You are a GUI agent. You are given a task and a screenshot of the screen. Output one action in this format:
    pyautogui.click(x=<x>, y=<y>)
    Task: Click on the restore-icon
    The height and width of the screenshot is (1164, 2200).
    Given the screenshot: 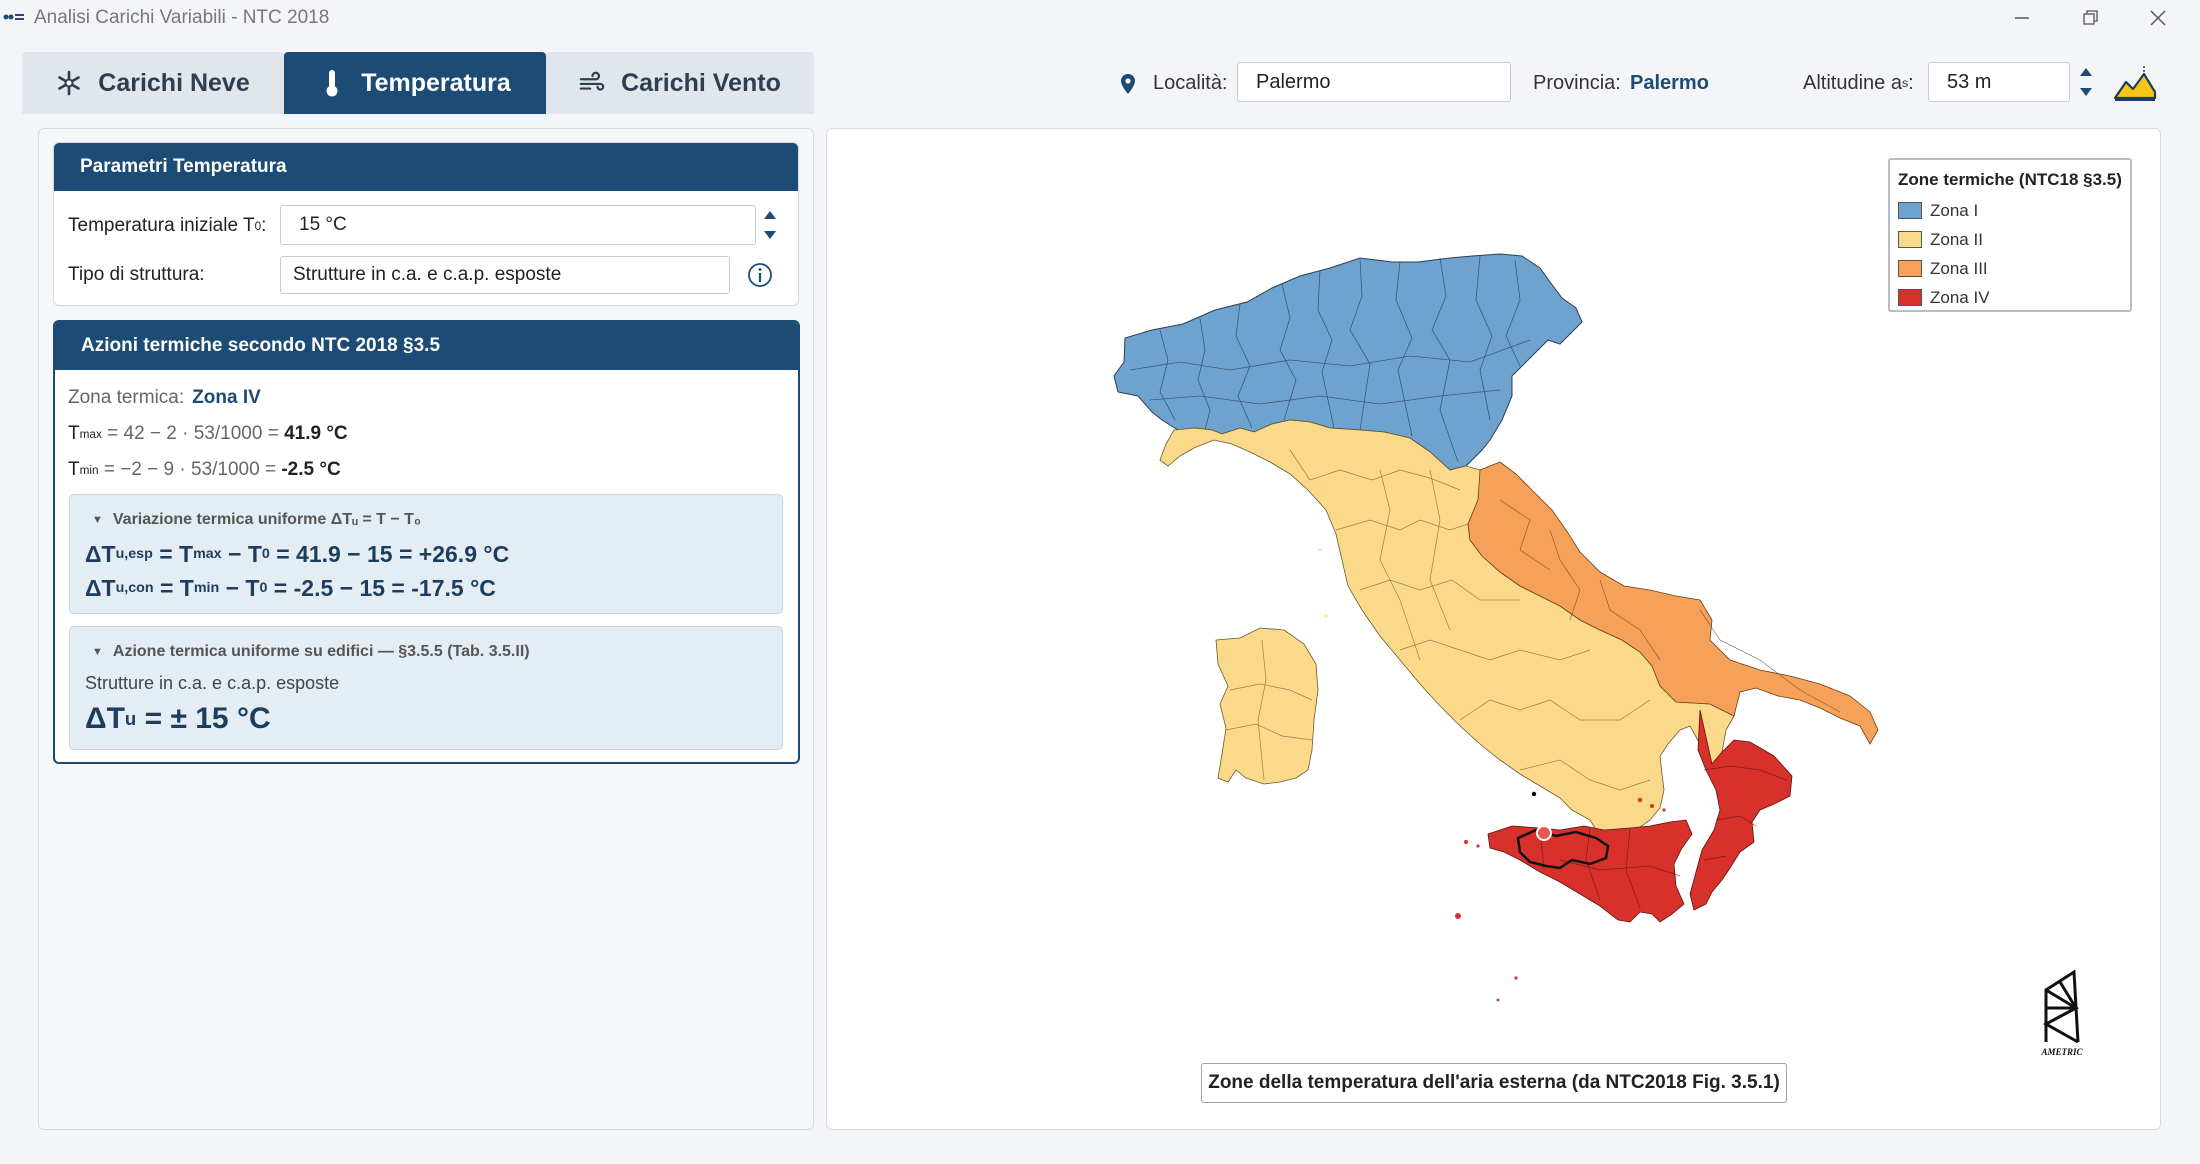 What is the action you would take?
    pyautogui.click(x=2090, y=17)
    